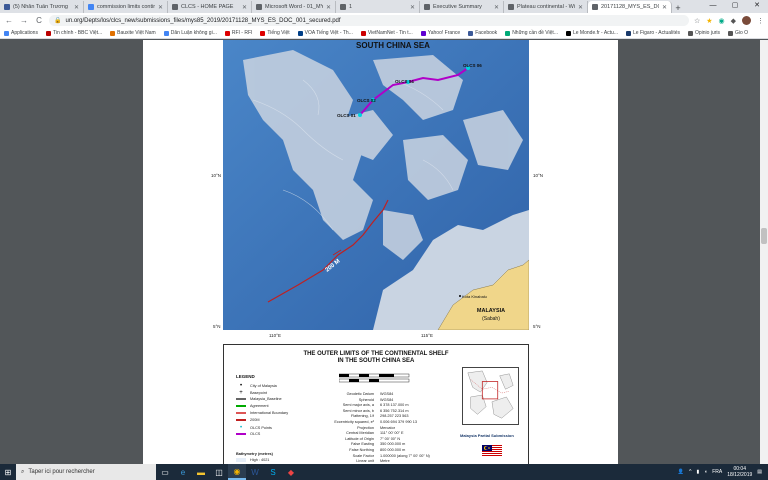 The height and width of the screenshot is (480, 768). I want to click on edge-icon: e, so click(183, 472).